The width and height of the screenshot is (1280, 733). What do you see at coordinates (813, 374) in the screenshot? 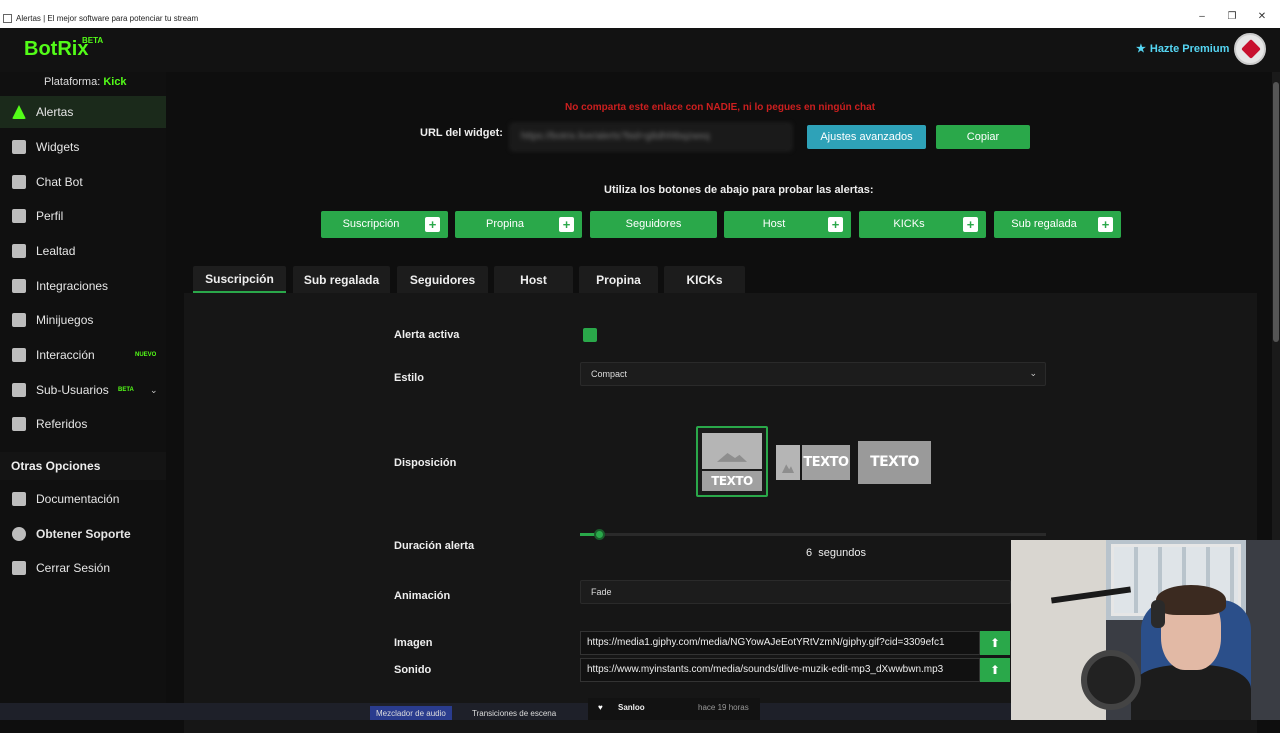
I see `style-select: Compact ⌄` at bounding box center [813, 374].